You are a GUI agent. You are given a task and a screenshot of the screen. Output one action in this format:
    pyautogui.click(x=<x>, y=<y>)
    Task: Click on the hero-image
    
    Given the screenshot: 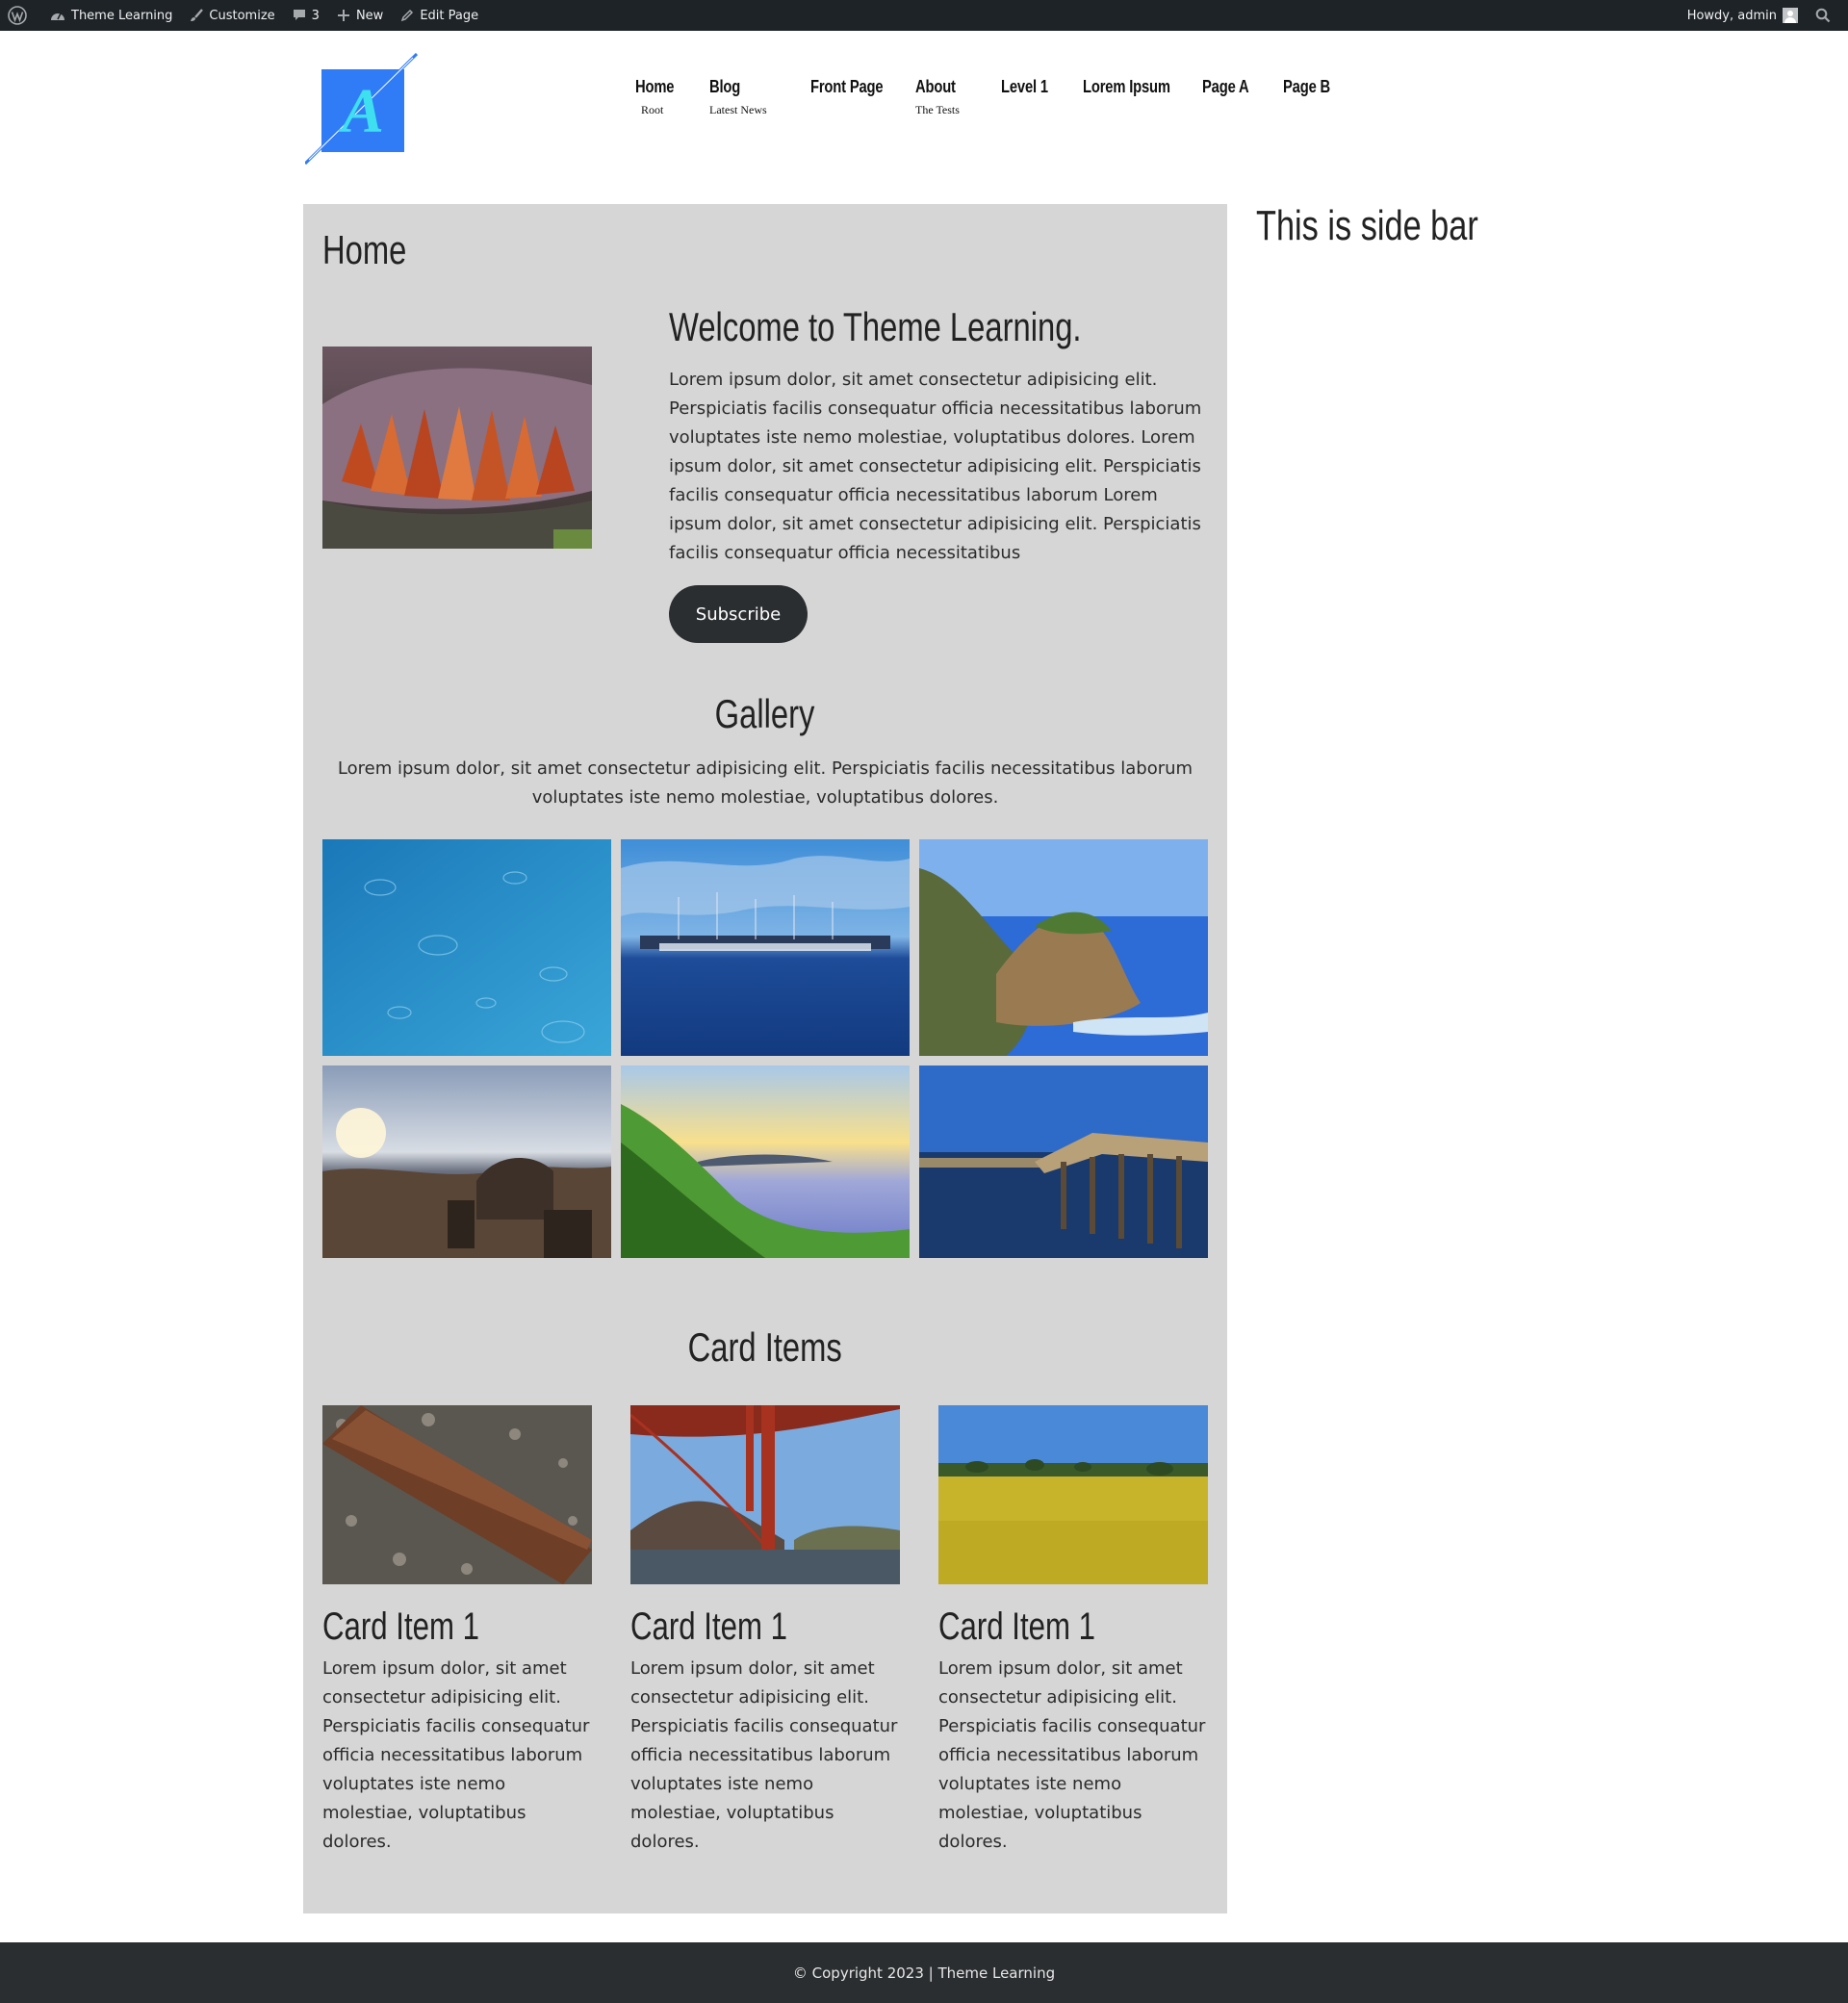 What is the action you would take?
    pyautogui.click(x=457, y=448)
    